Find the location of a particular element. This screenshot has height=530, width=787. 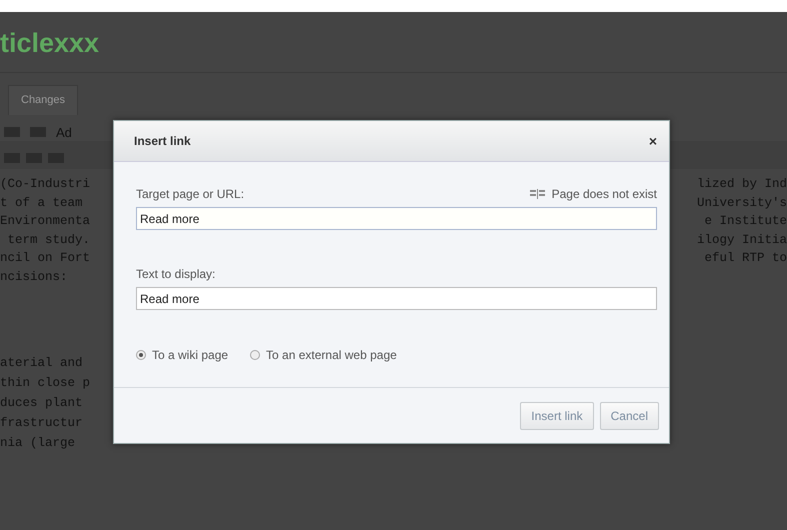

display-text-field: Read more is located at coordinates (396, 298).